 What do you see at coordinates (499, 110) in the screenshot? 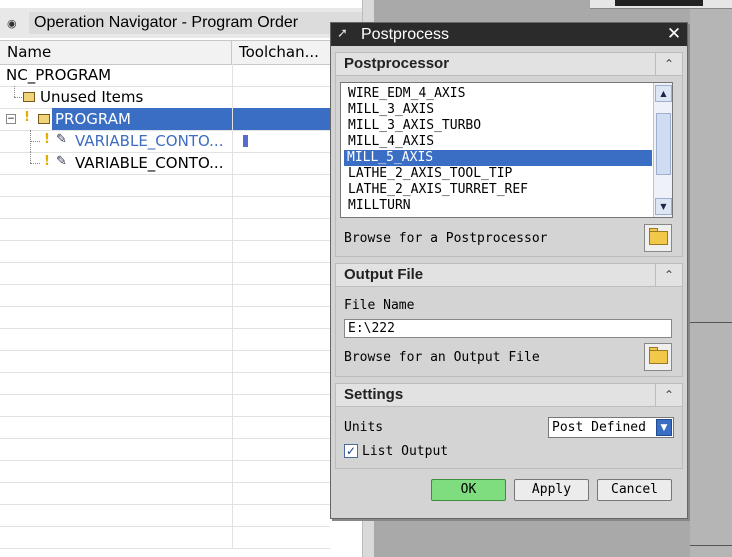
I see `list-item: MILL_3_AXIS` at bounding box center [499, 110].